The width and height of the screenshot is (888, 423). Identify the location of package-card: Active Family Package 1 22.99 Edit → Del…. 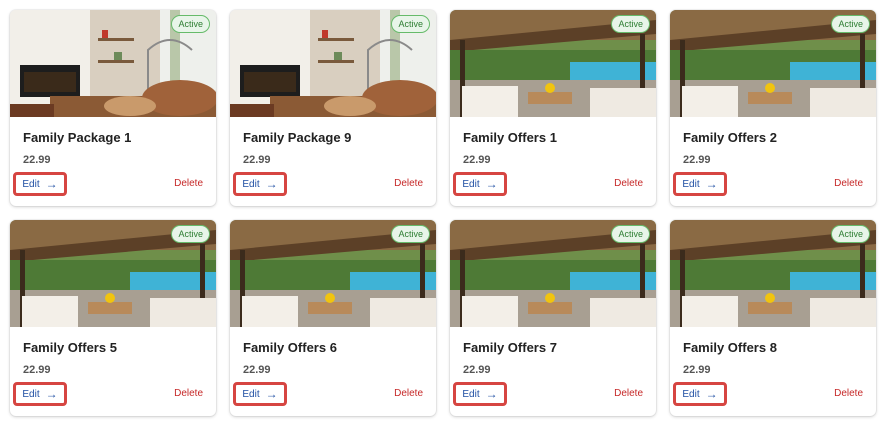
(113, 108).